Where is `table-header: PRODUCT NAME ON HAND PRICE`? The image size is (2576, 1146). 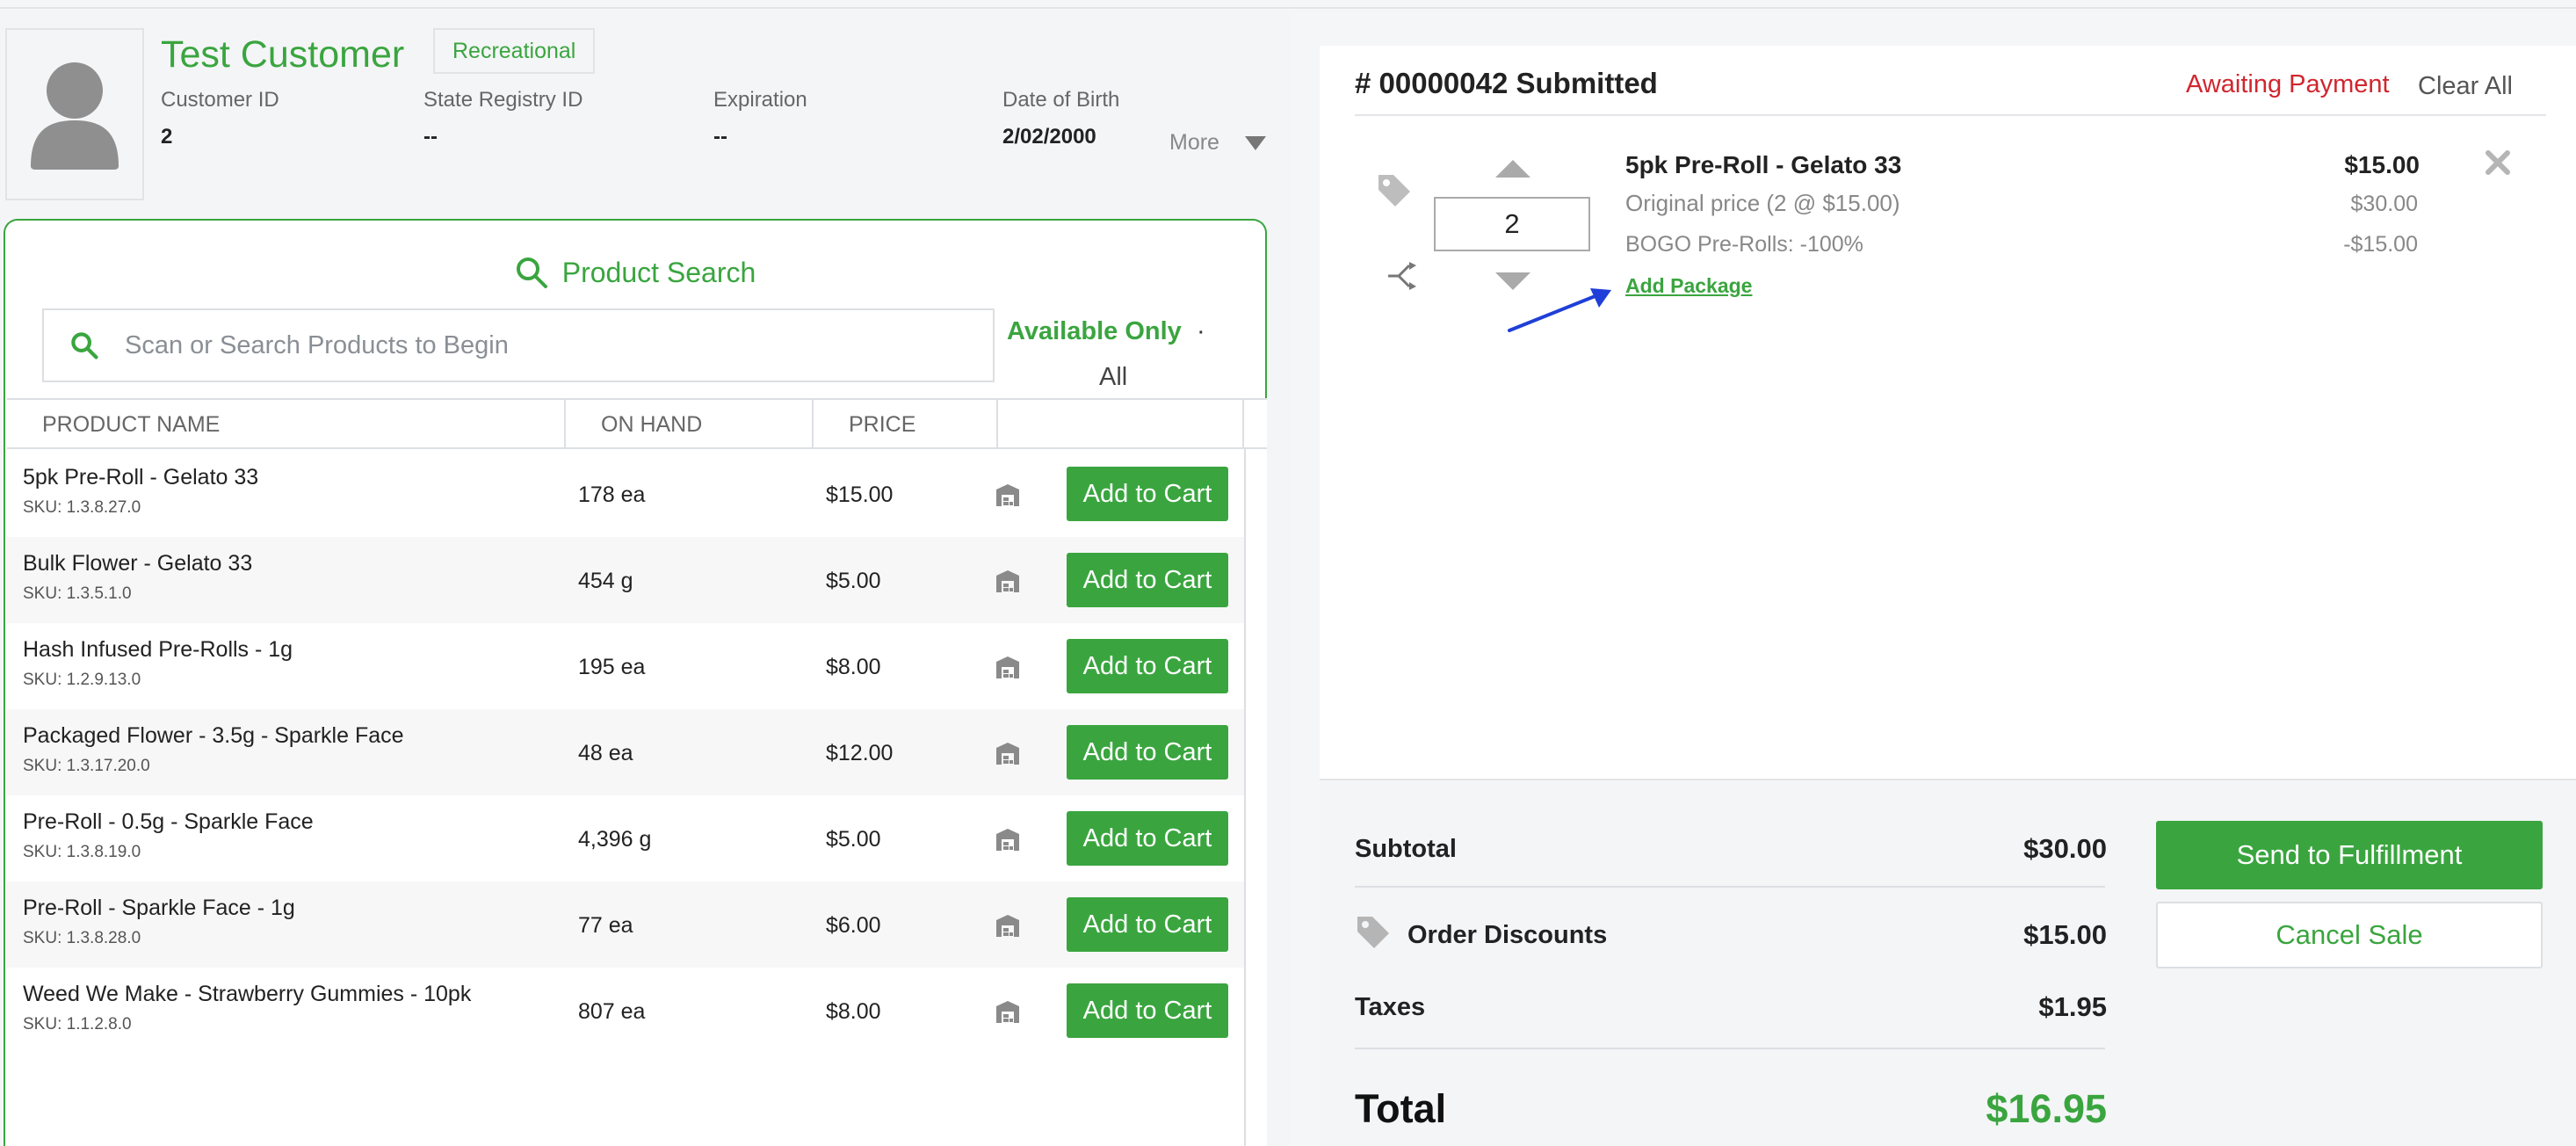
table-header: PRODUCT NAME ON HAND PRICE is located at coordinates (637, 424).